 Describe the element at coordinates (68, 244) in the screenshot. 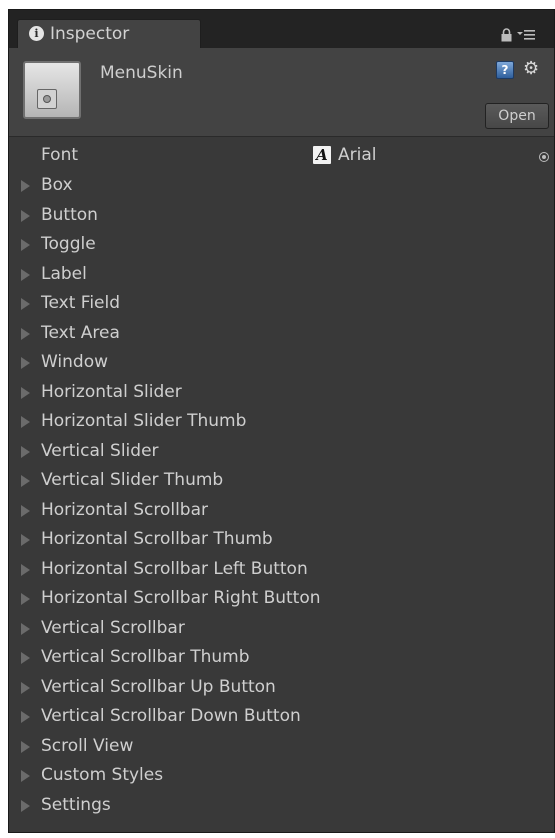

I see `style-name: Toggle` at that location.